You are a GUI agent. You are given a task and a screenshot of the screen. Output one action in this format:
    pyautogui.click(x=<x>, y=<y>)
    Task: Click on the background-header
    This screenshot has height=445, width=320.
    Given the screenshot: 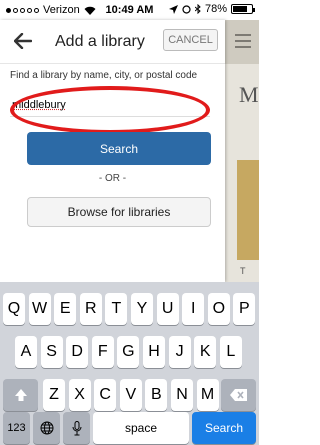 What is the action you would take?
    pyautogui.click(x=242, y=42)
    